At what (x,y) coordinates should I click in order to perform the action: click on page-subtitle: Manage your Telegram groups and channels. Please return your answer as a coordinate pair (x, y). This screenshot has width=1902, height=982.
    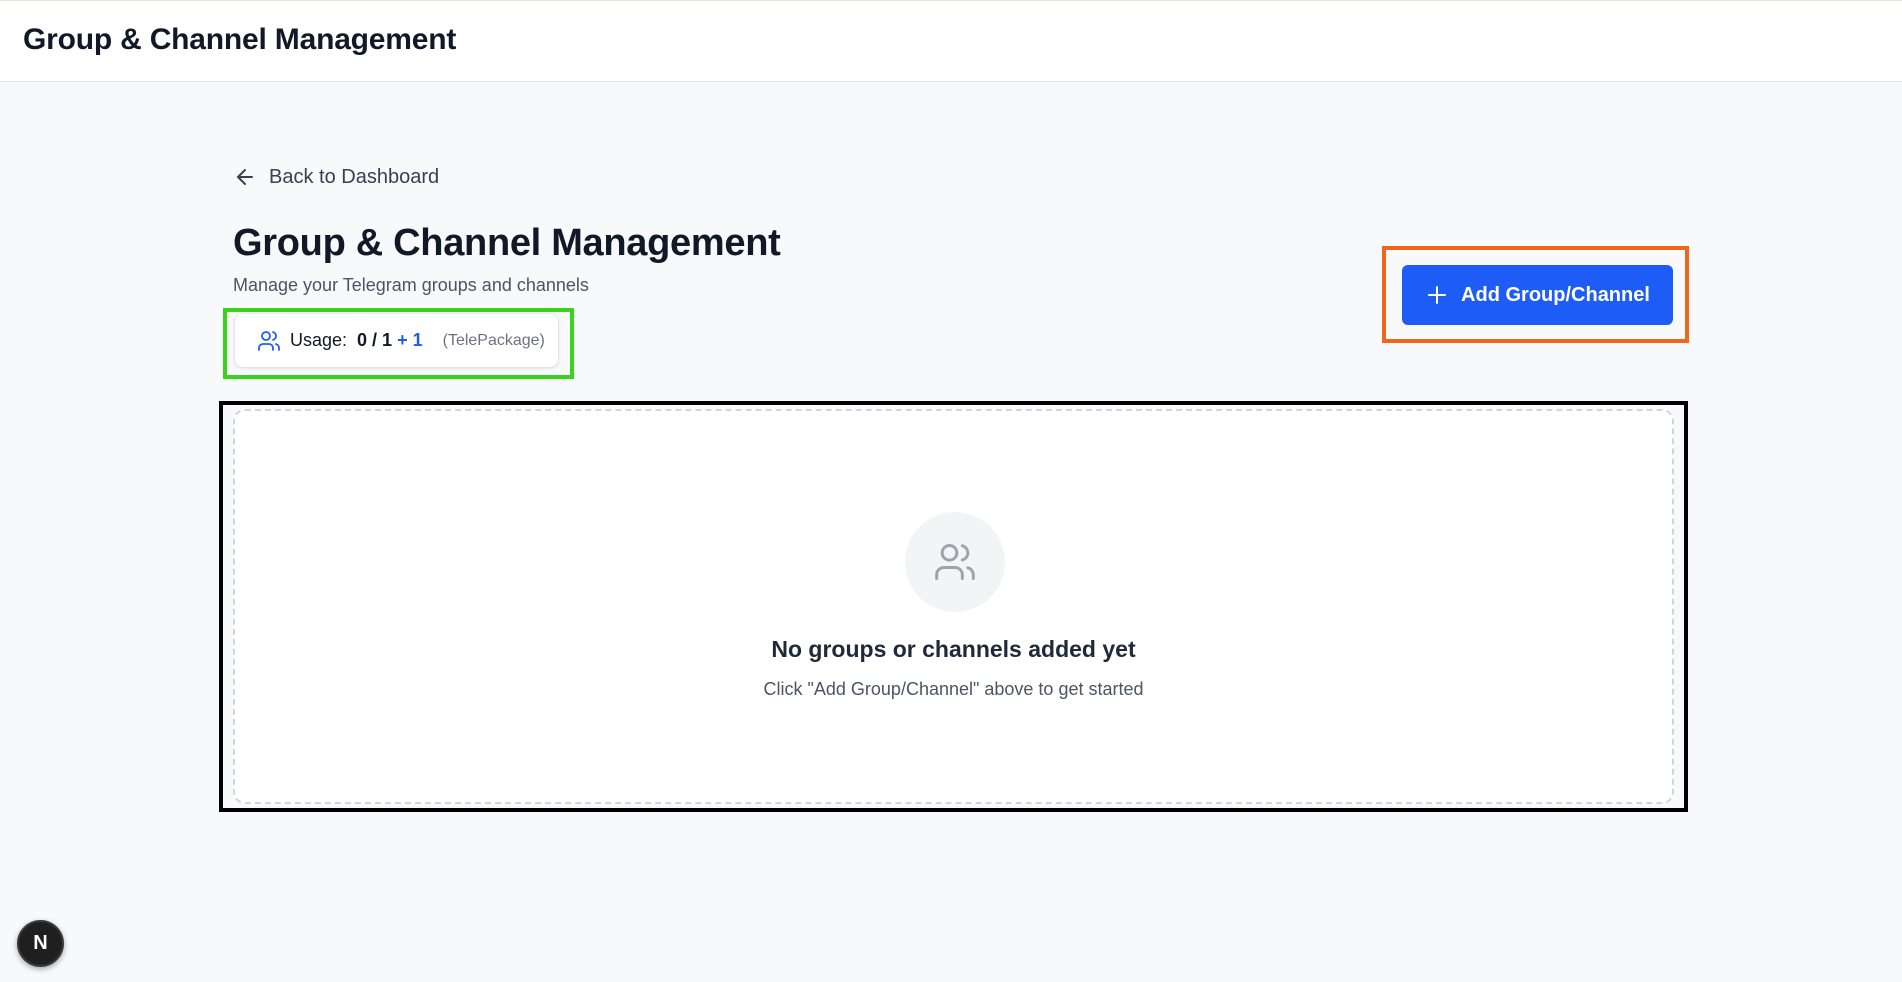
    Looking at the image, I should click on (411, 285).